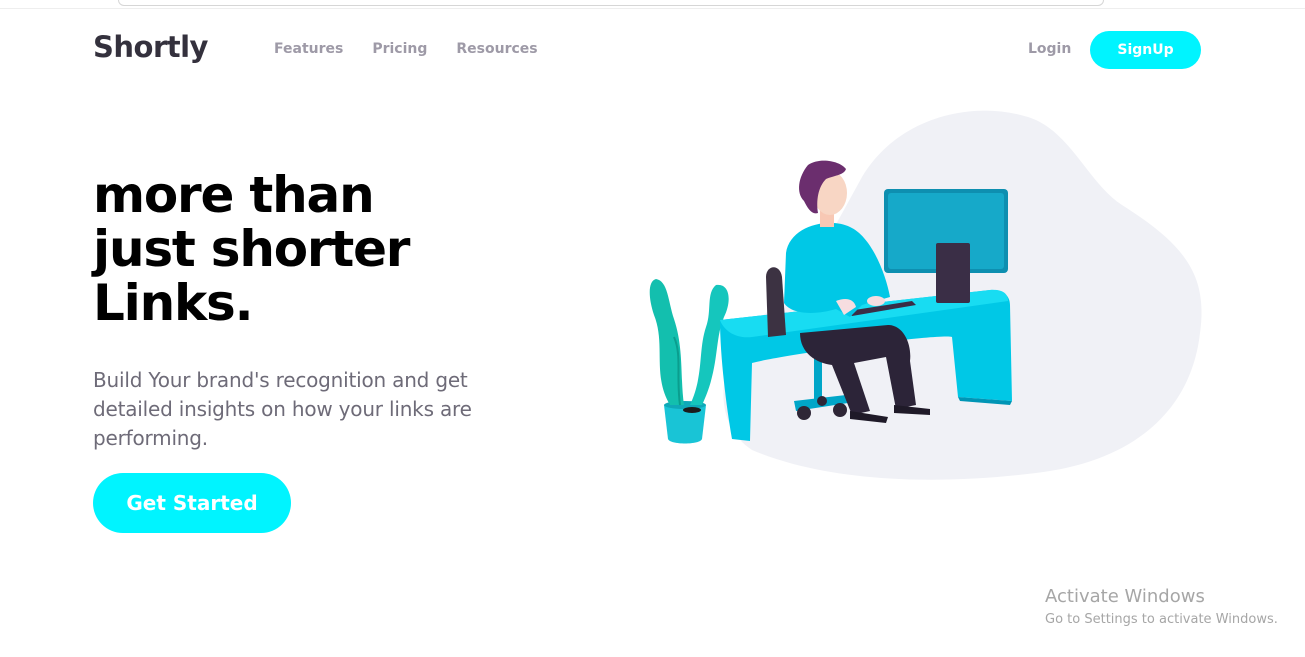  I want to click on hero-title: more than just shorter Links., so click(303, 249).